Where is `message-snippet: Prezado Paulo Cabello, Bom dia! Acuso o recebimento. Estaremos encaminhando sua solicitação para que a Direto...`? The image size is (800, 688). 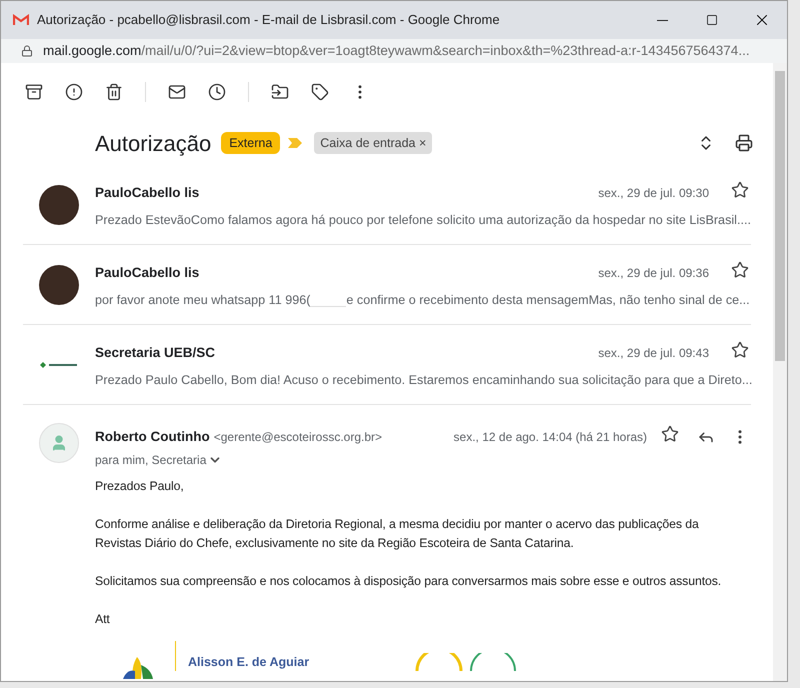
message-snippet: Prezado Paulo Cabello, Bom dia! Acuso o recebimento. Estaremos encaminhando sua solicitação para que a Direto... is located at coordinates (423, 381).